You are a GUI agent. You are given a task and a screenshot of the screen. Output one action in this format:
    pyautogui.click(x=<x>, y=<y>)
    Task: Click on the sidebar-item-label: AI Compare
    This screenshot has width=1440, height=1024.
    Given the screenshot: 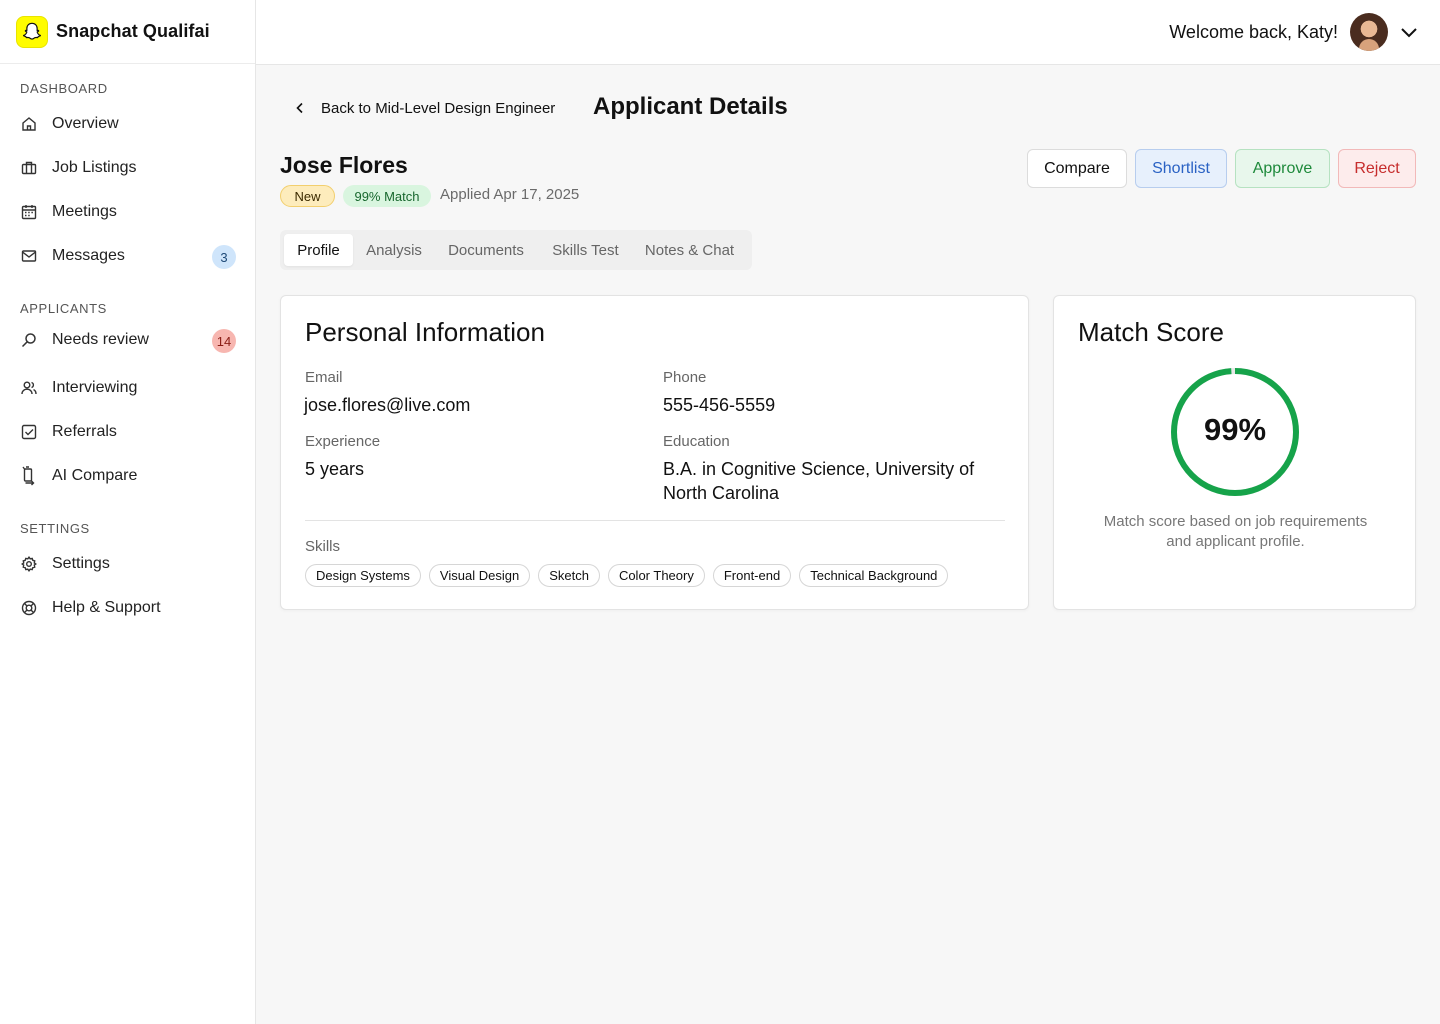 What is the action you would take?
    pyautogui.click(x=95, y=475)
    